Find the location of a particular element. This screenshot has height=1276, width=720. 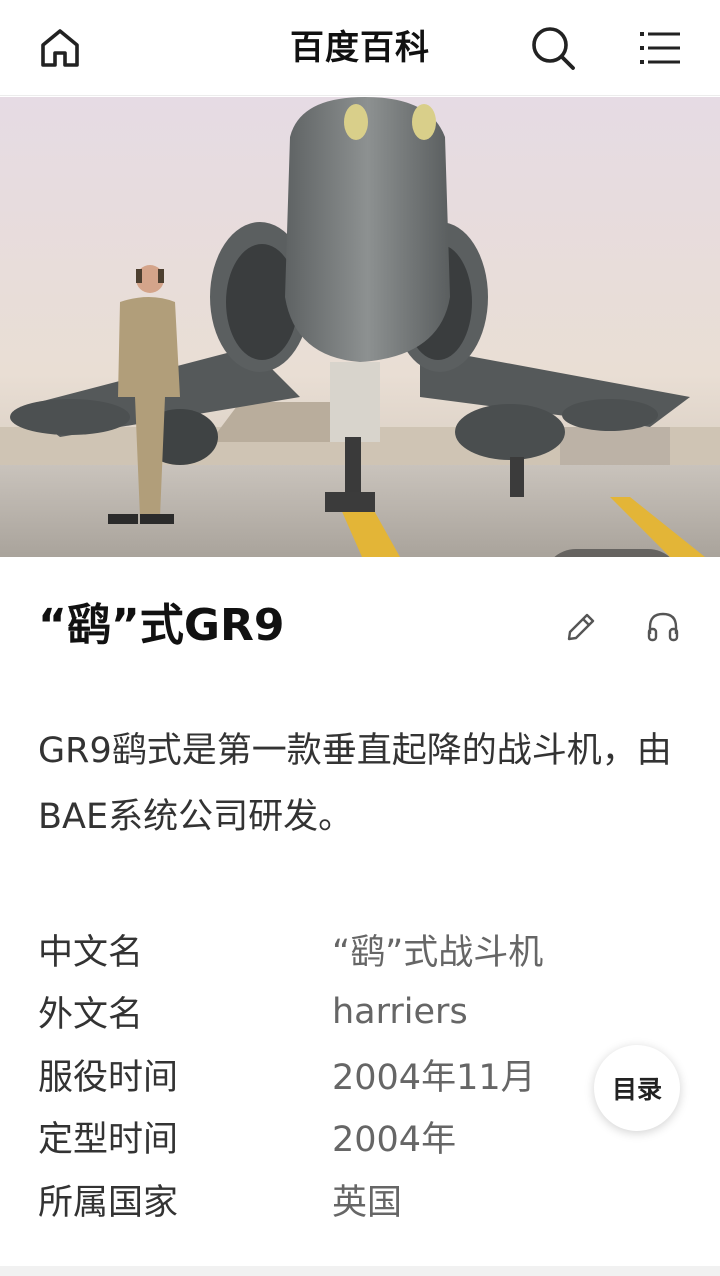

info-value: 2004年11月 is located at coordinates (434, 1077).